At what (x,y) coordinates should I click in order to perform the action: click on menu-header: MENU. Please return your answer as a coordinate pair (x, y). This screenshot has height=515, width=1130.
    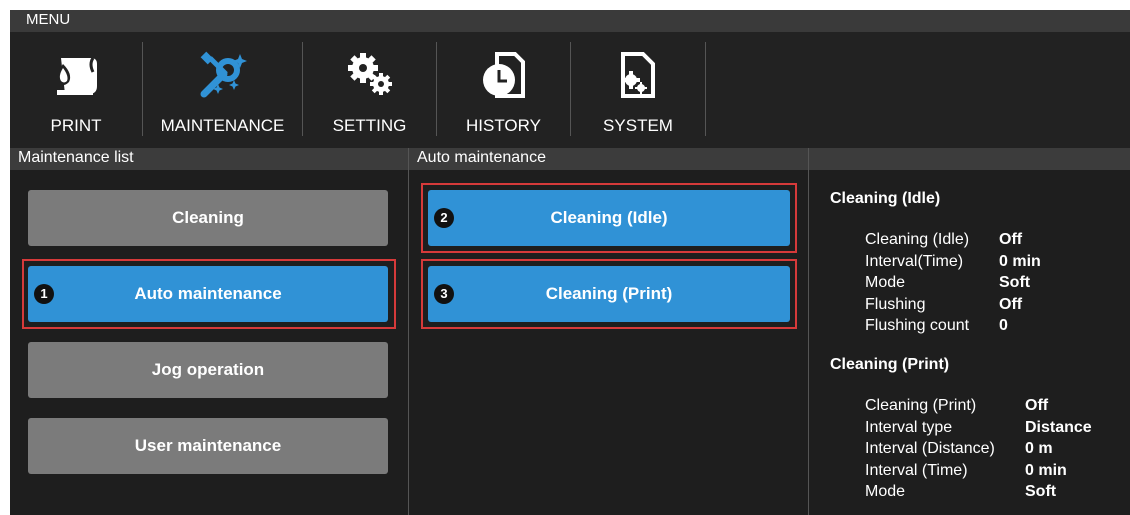
    Looking at the image, I should click on (570, 21).